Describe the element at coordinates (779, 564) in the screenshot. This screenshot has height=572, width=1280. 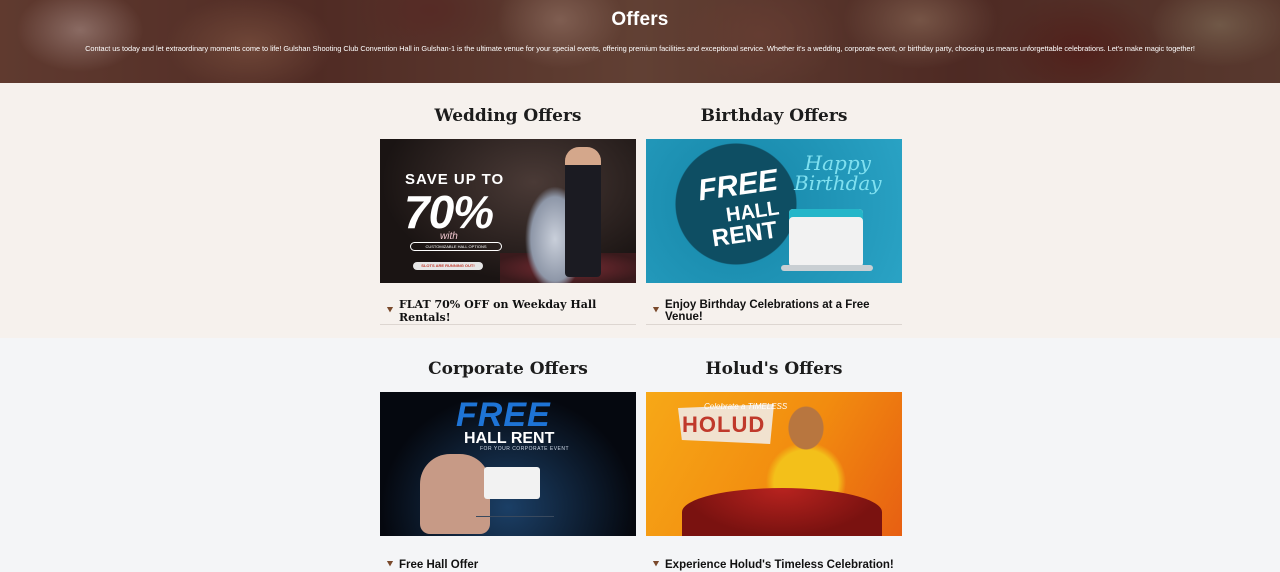
I see `holud-offer-caption-text: Experience Holud's Timeless Celebration!` at that location.